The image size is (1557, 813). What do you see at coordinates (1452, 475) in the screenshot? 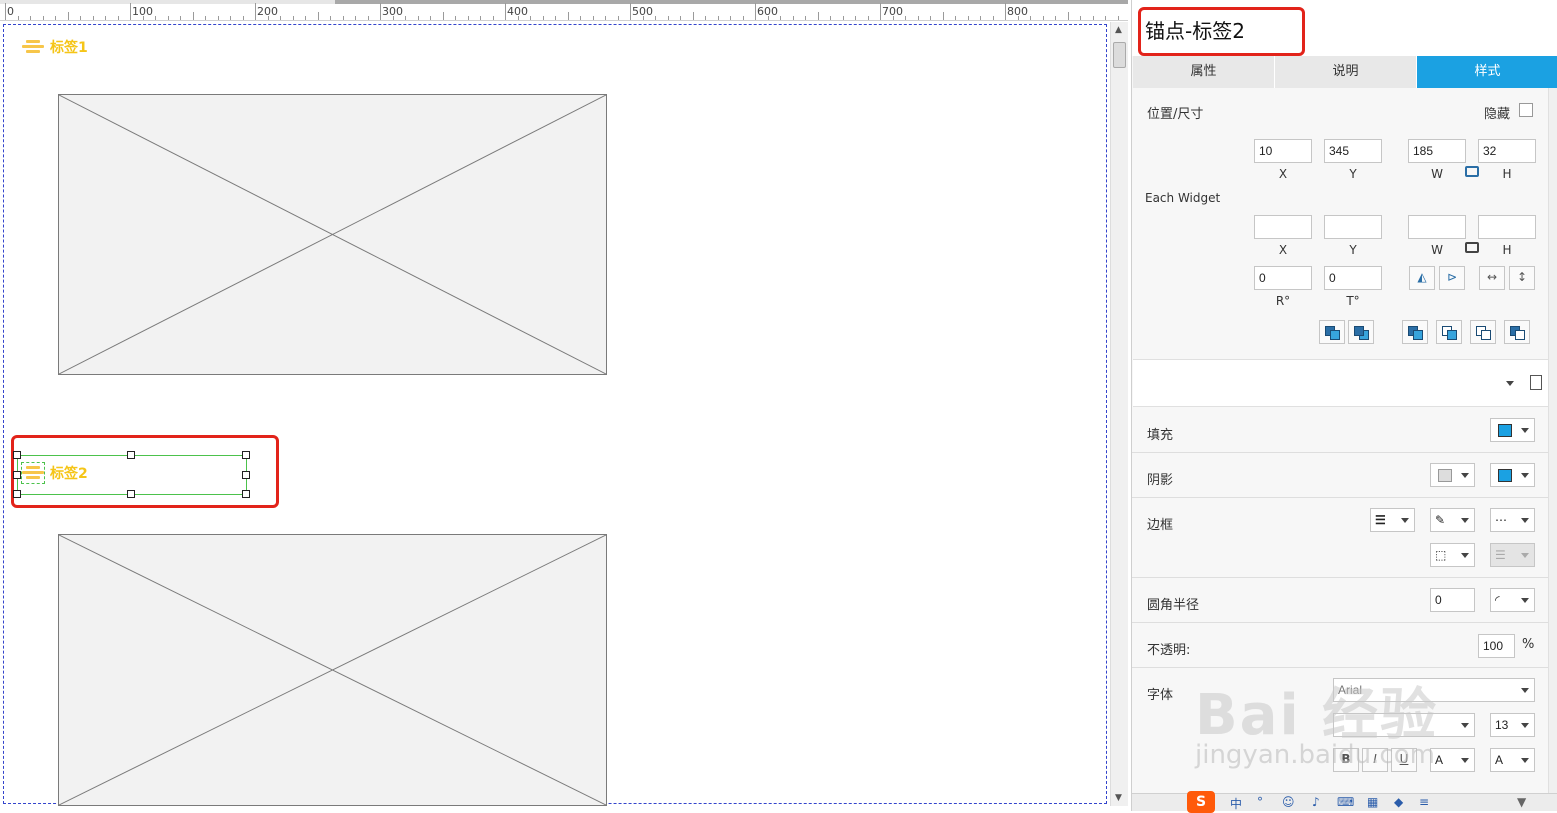
I see `shadow-type-dropdown` at bounding box center [1452, 475].